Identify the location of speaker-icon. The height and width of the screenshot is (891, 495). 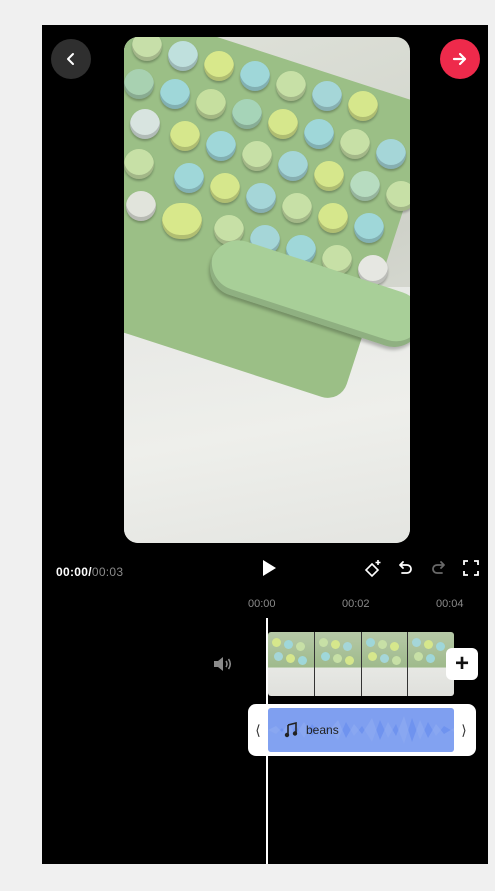
(223, 664).